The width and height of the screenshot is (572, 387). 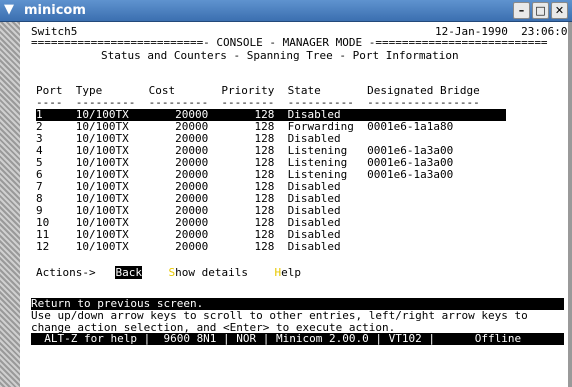 What do you see at coordinates (291, 272) in the screenshot?
I see `help-label: elp` at bounding box center [291, 272].